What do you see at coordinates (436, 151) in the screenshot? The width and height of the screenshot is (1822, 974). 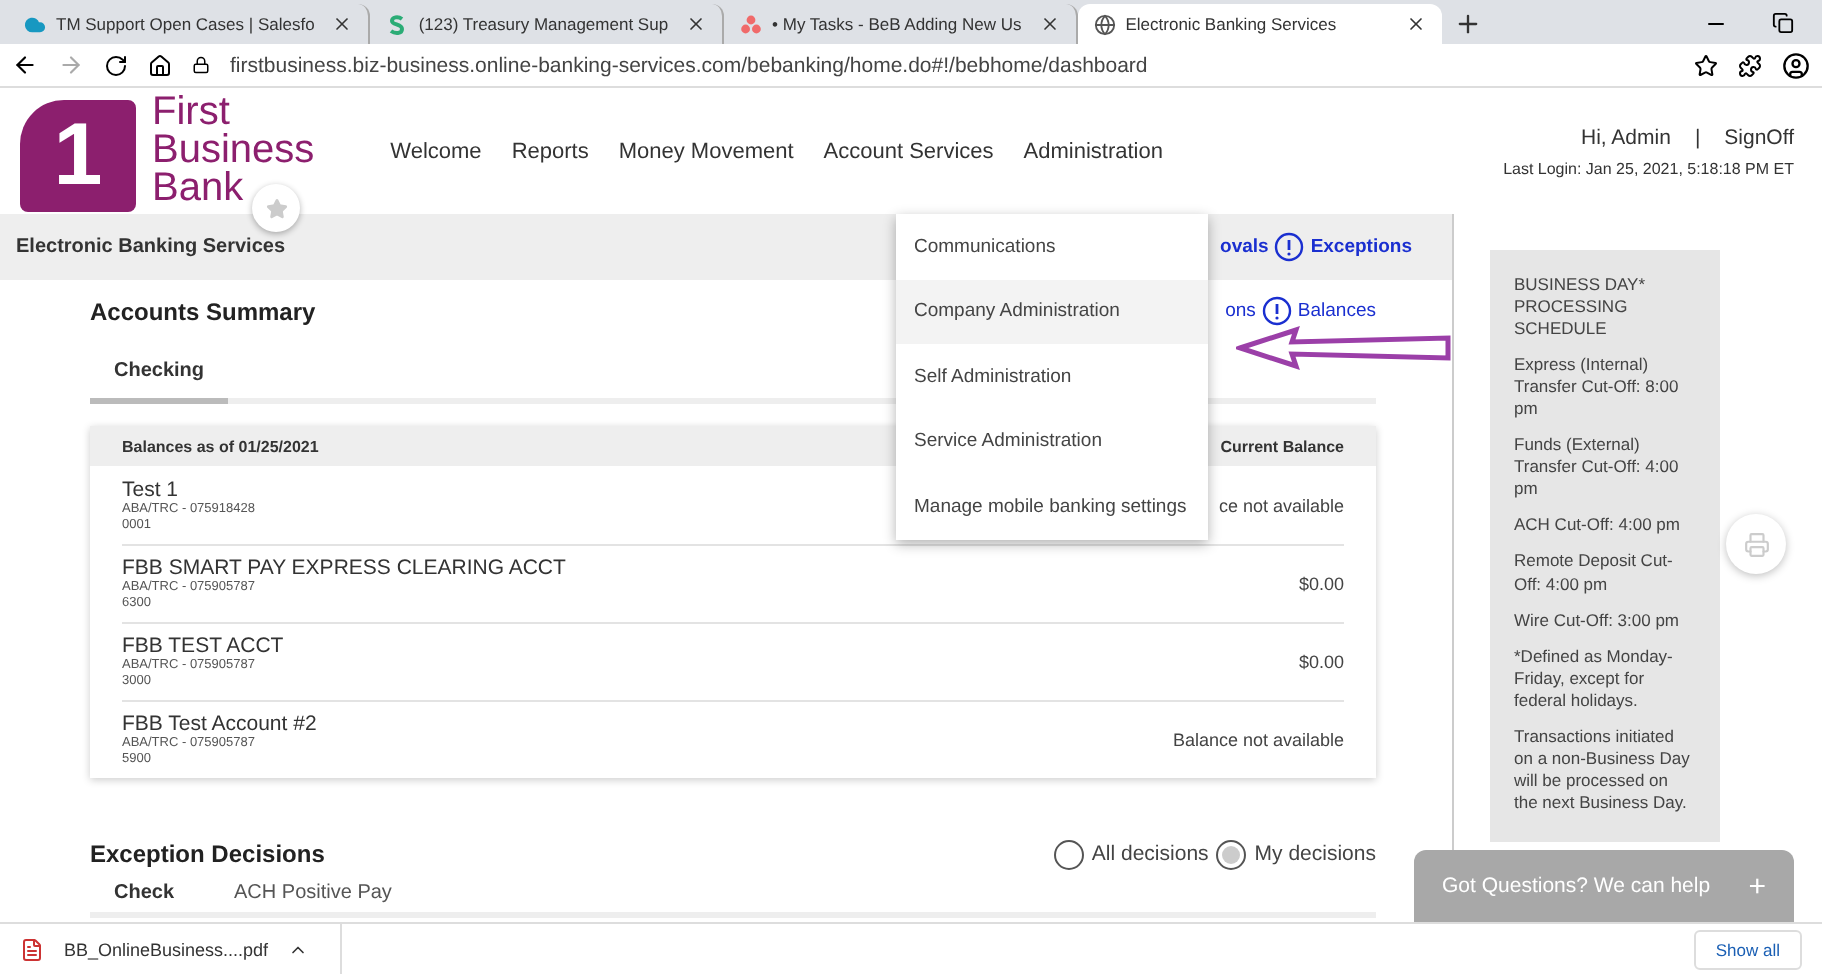 I see `nav-item: Welcome` at bounding box center [436, 151].